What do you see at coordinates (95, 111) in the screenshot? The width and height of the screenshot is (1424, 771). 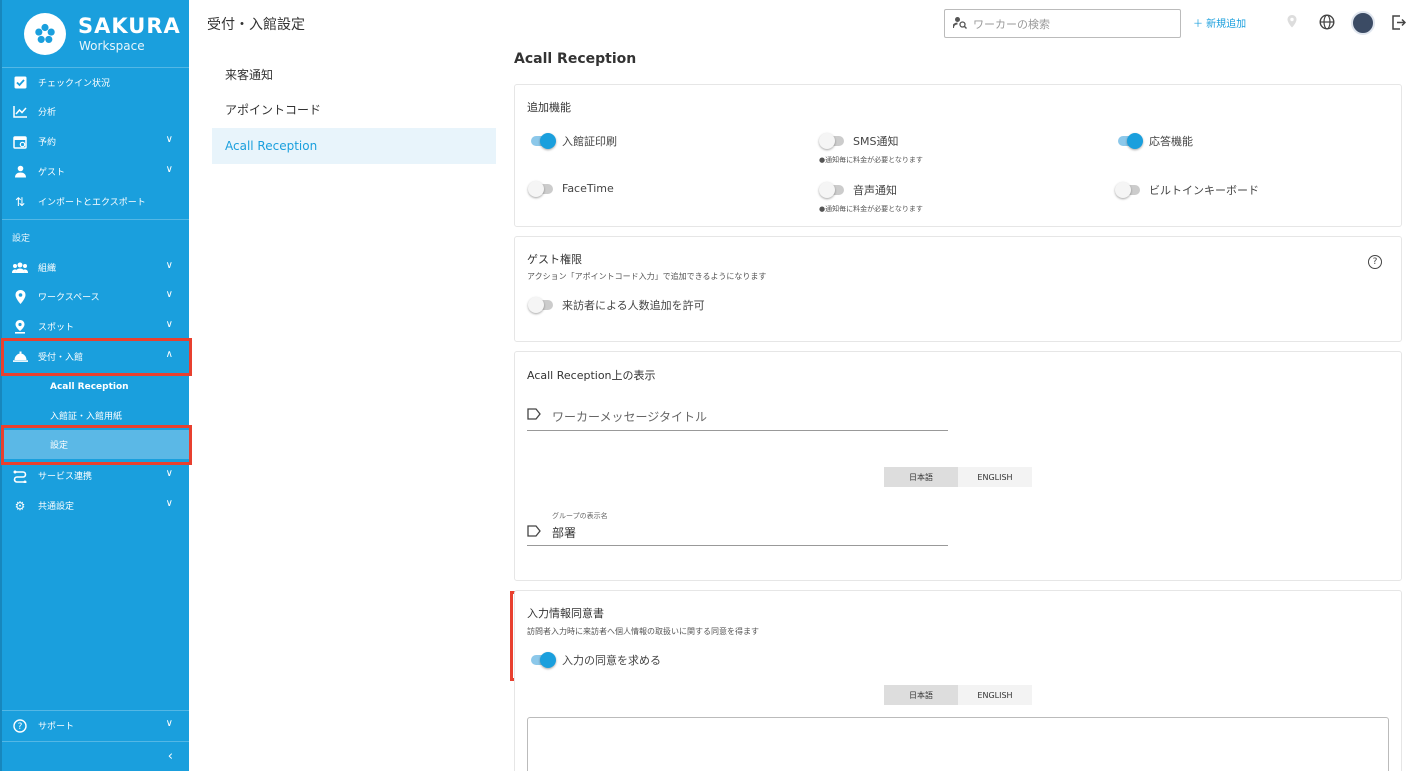 I see `sidebar-item-analytics: 分析` at bounding box center [95, 111].